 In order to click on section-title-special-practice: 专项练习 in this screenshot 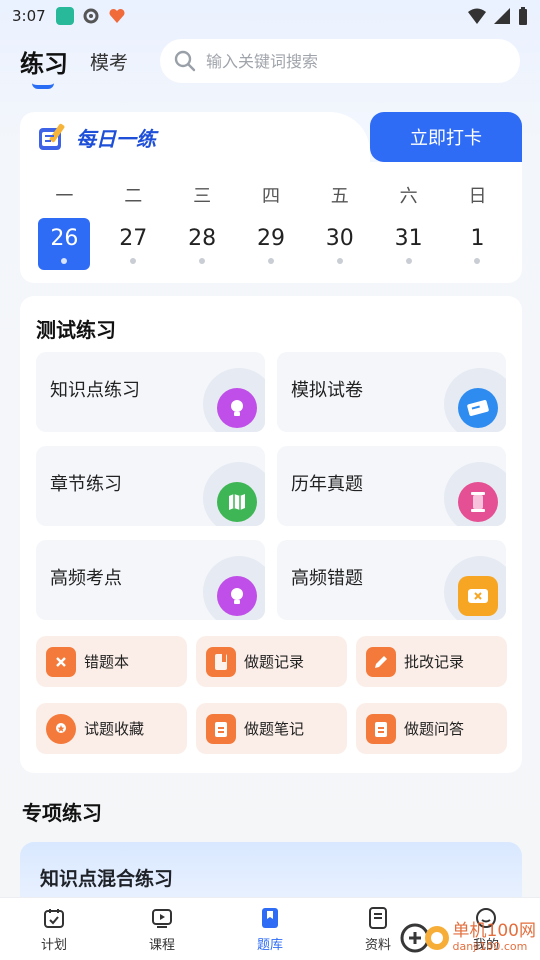, I will do `click(62, 813)`.